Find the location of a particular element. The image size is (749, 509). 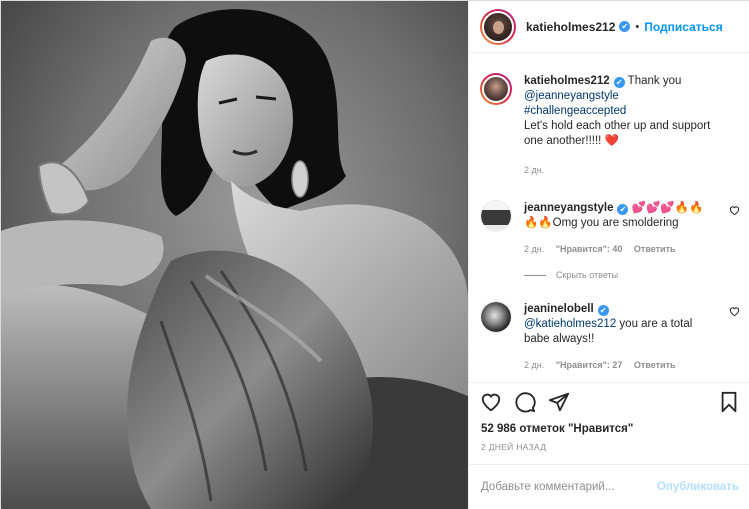

post-timestamp: 2 ДНЕЙ НАЗАД is located at coordinates (513, 447).